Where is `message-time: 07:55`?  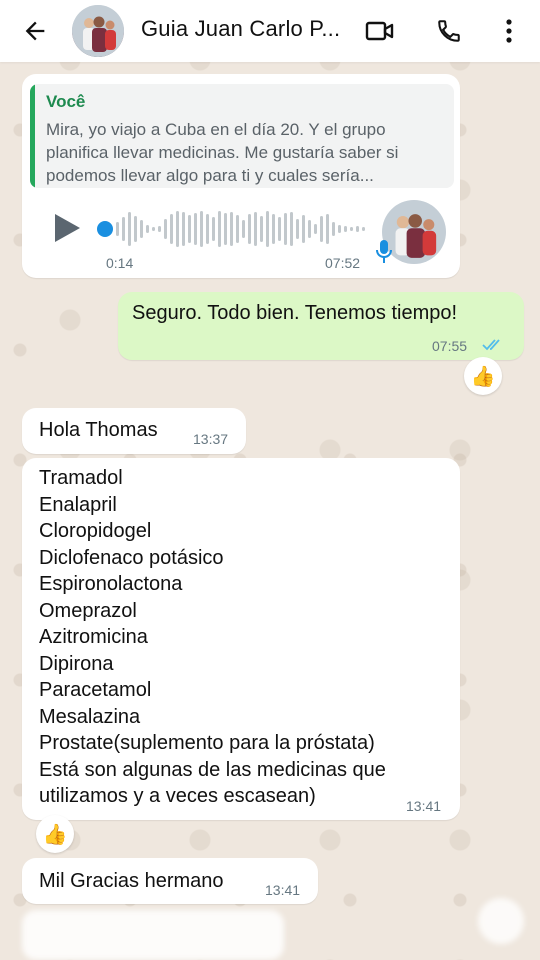
message-time: 07:55 is located at coordinates (450, 346).